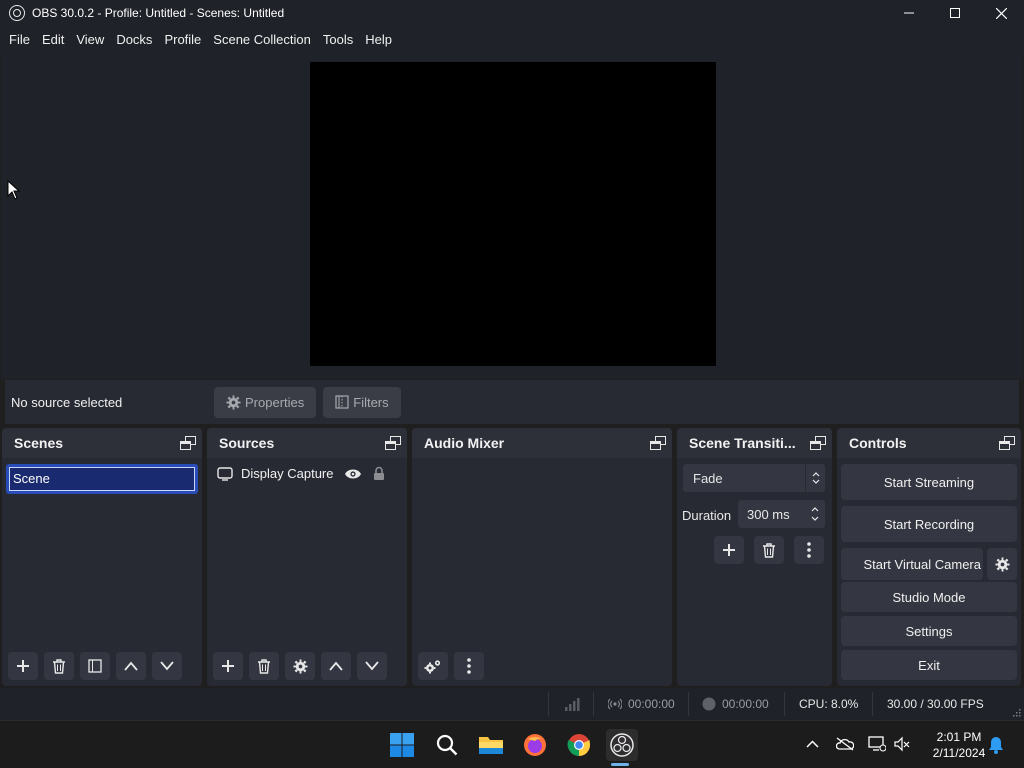 The width and height of the screenshot is (1024, 768). I want to click on scenes-toolbar, so click(98, 666).